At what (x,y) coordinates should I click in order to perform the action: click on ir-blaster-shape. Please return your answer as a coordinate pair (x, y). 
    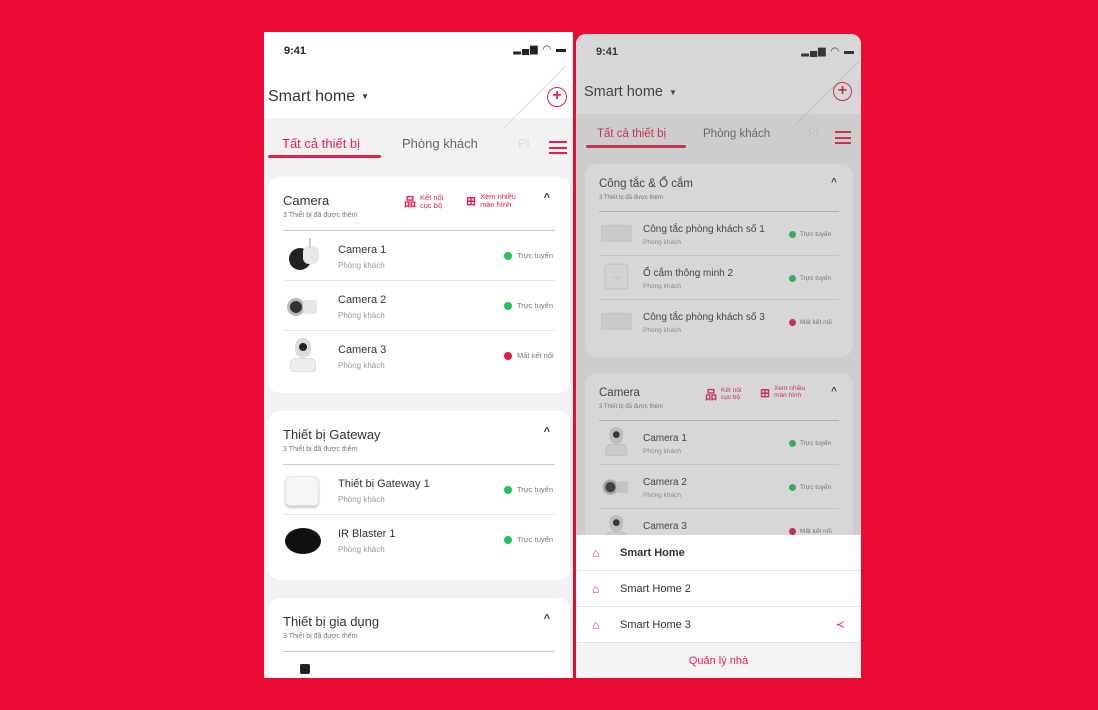
    Looking at the image, I should click on (303, 541).